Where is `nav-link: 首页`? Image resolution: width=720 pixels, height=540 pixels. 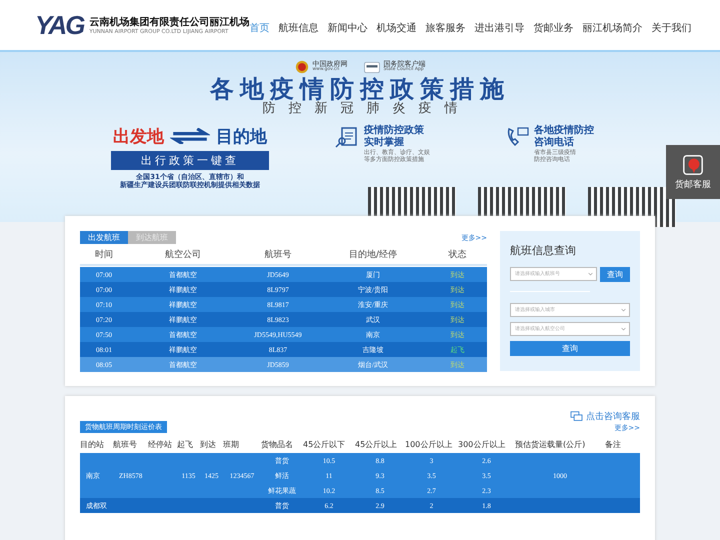 nav-link: 首页 is located at coordinates (259, 27).